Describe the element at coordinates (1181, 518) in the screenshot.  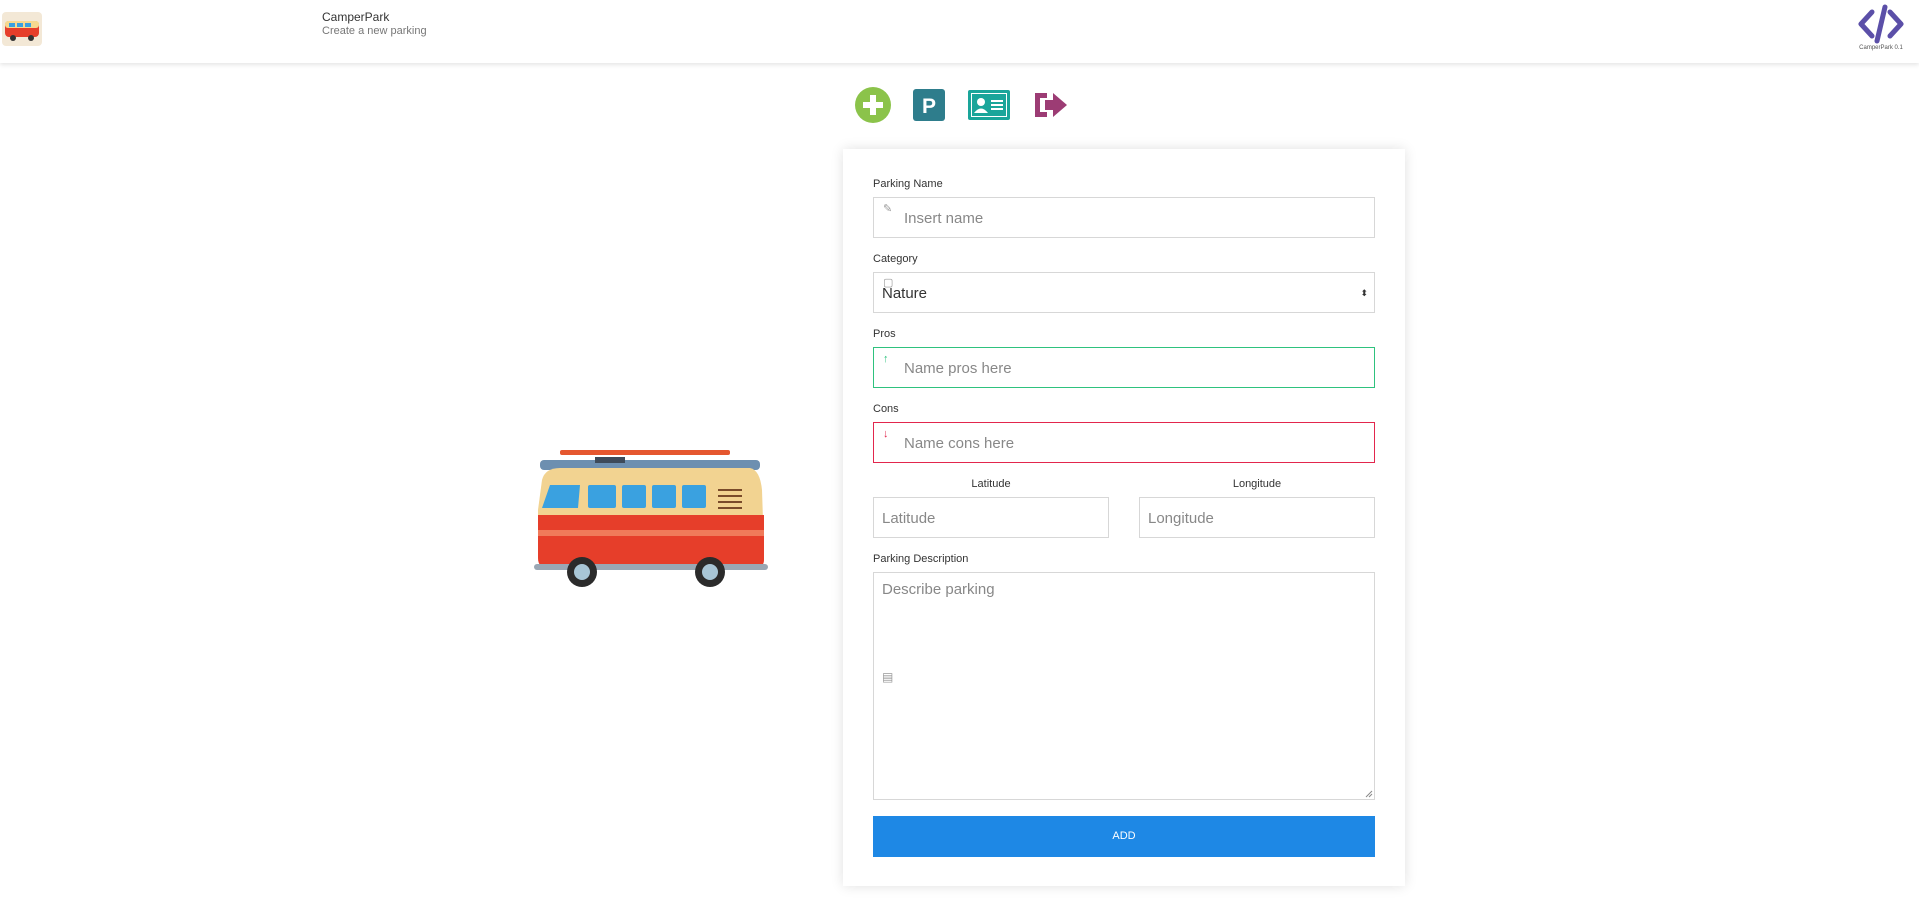
I see `longitude-placeholder: Longitude` at that location.